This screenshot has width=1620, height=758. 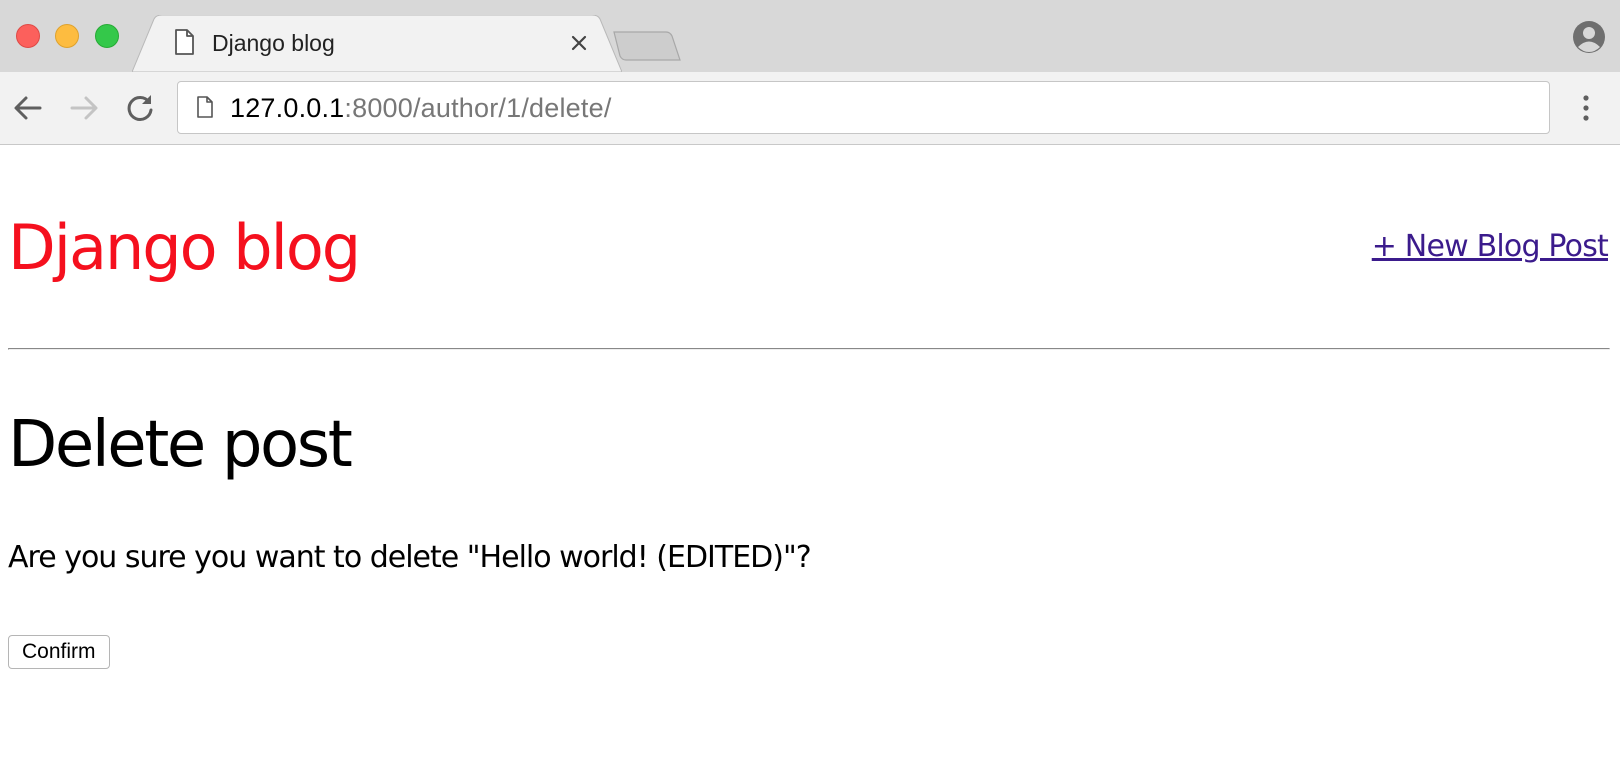 I want to click on browser-toolbar: 127.0.0.1:8000/author/1/delete/, so click(x=810, y=108).